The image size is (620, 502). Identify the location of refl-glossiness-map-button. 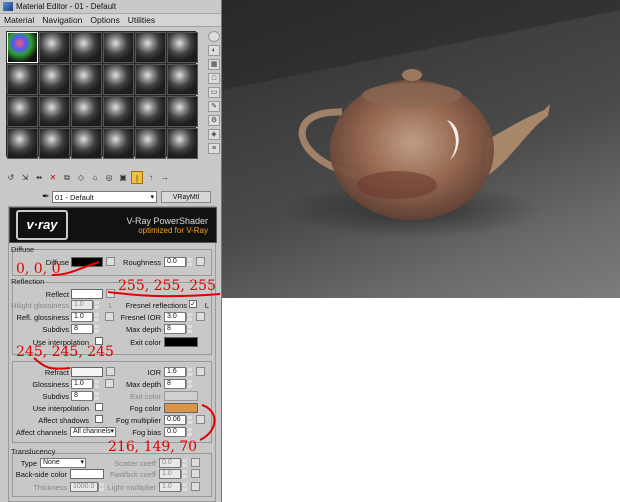
(109, 316).